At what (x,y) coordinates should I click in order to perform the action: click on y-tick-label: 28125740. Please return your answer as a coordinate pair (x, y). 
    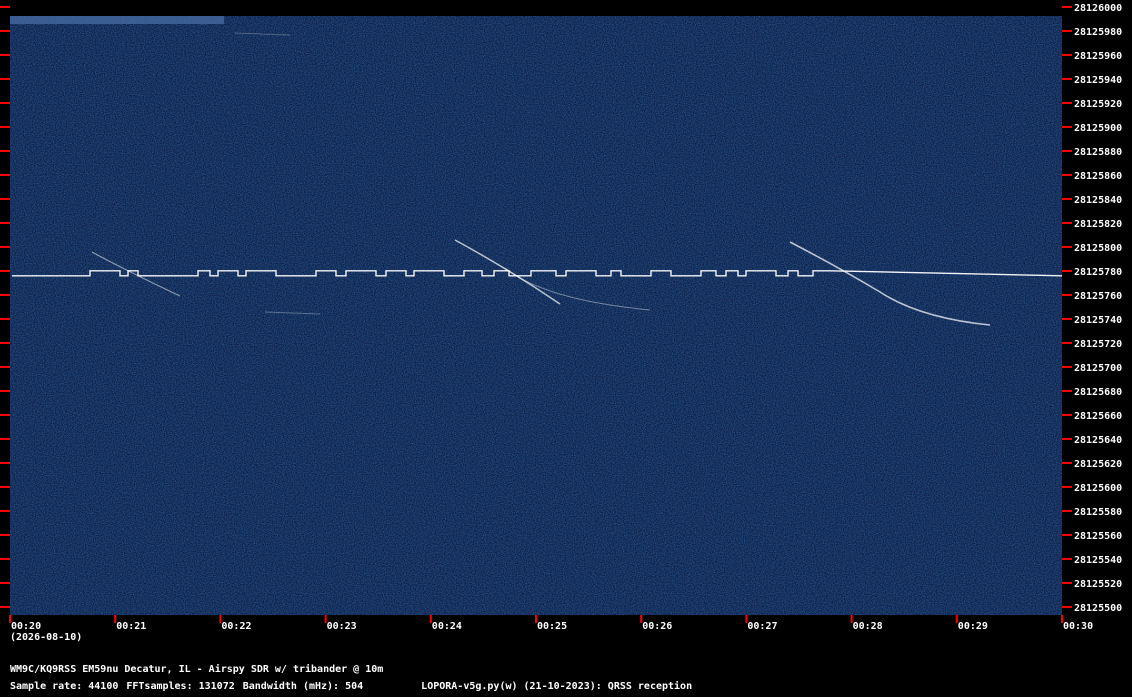
    Looking at the image, I should click on (1098, 320).